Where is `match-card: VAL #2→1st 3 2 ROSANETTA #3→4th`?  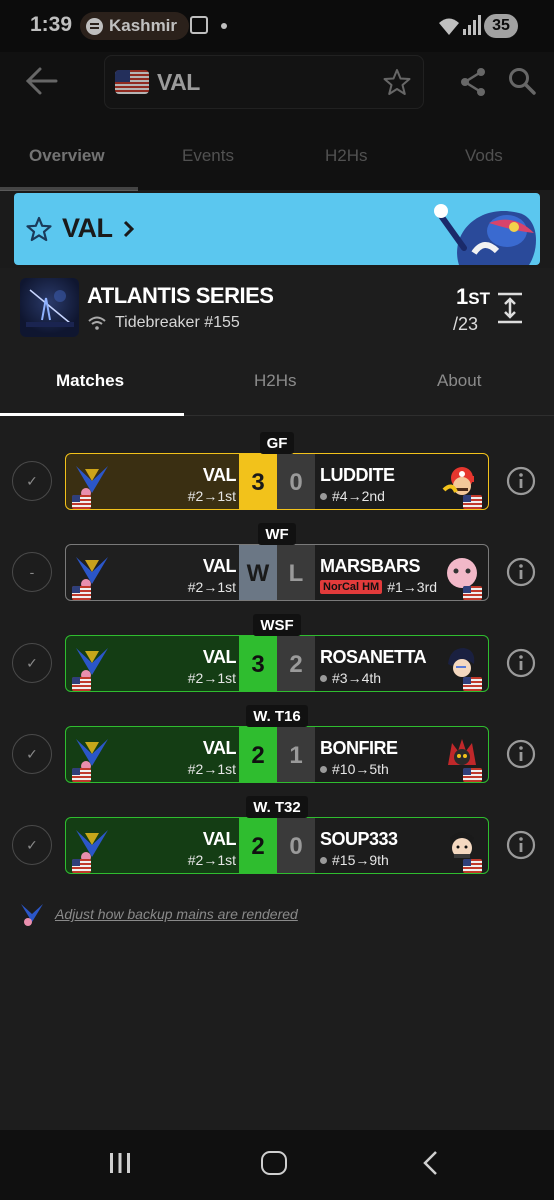
match-card: VAL #2→1st 3 2 ROSANETTA #3→4th is located at coordinates (277, 663).